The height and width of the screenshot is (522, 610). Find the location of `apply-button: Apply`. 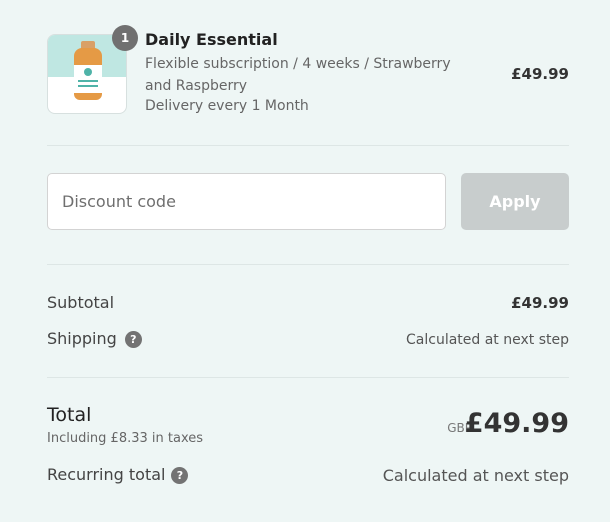

apply-button: Apply is located at coordinates (515, 201).